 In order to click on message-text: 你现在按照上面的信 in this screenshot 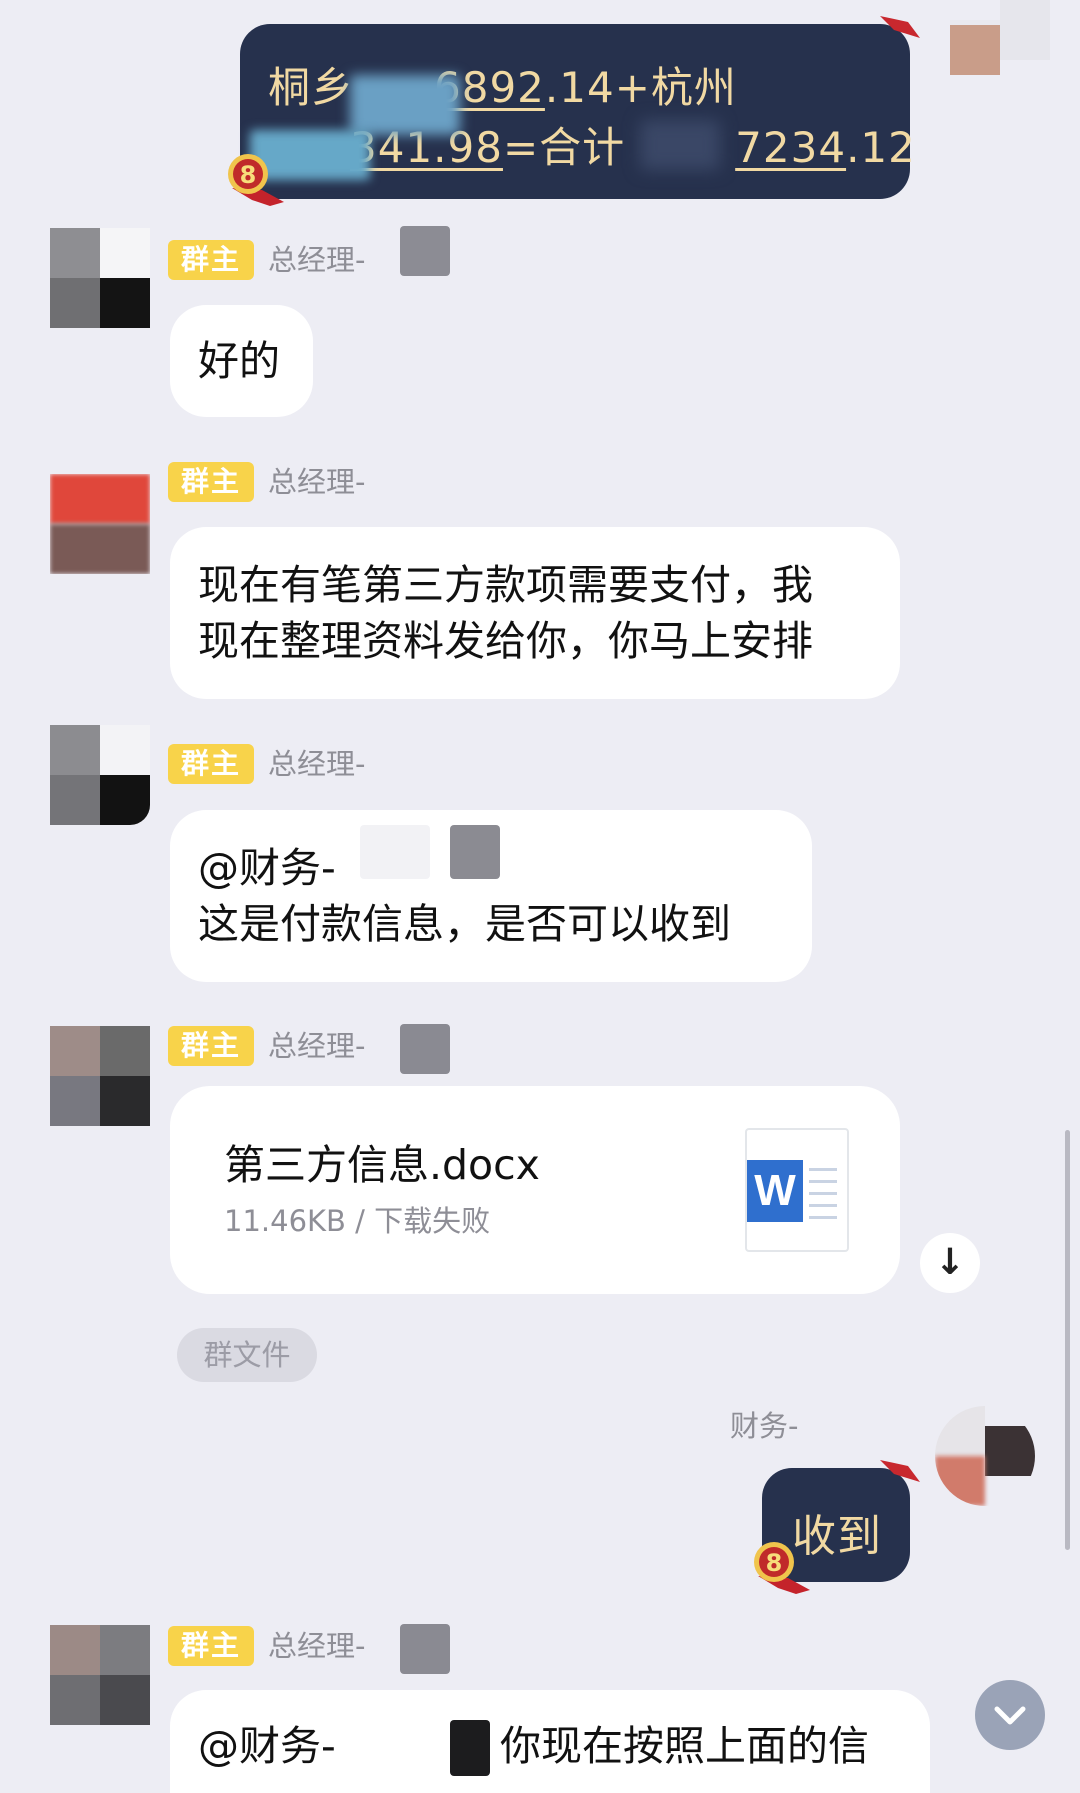, I will do `click(684, 1746)`.